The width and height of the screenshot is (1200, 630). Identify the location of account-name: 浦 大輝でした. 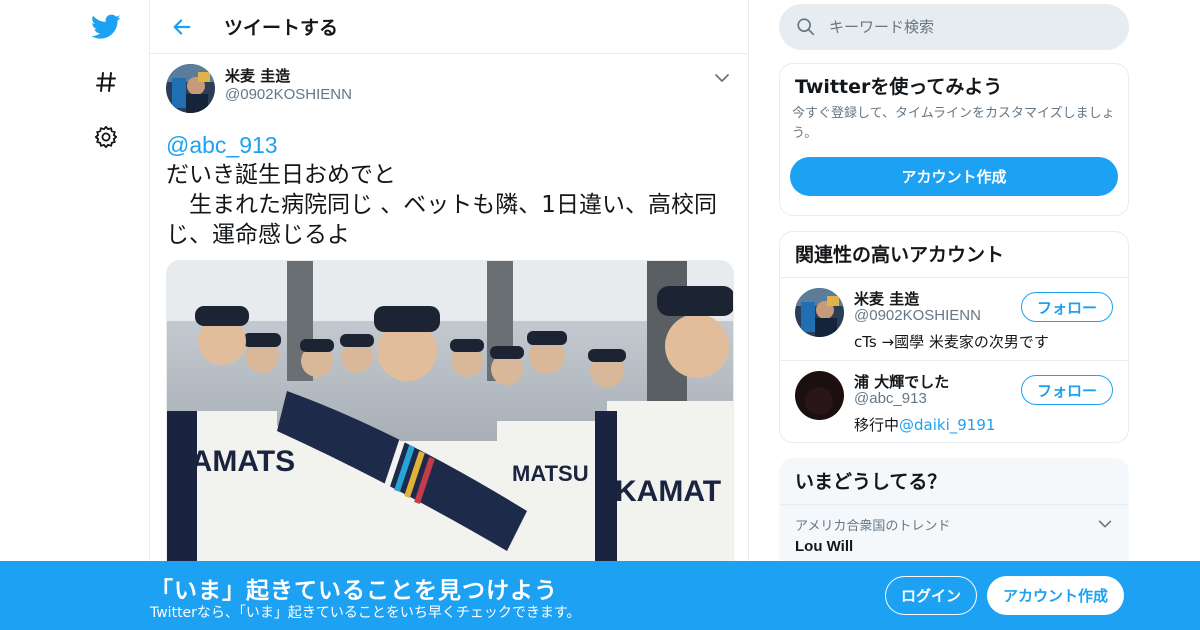
(901, 381).